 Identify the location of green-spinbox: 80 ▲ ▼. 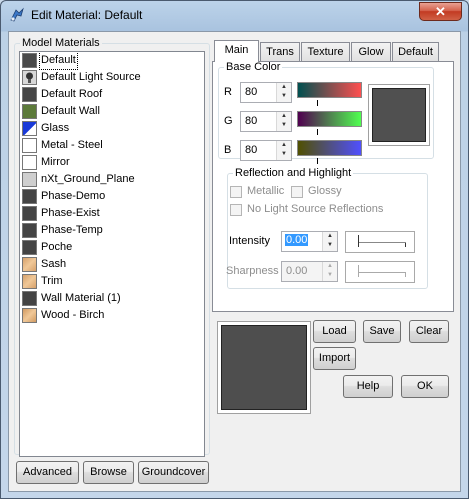
(266, 121).